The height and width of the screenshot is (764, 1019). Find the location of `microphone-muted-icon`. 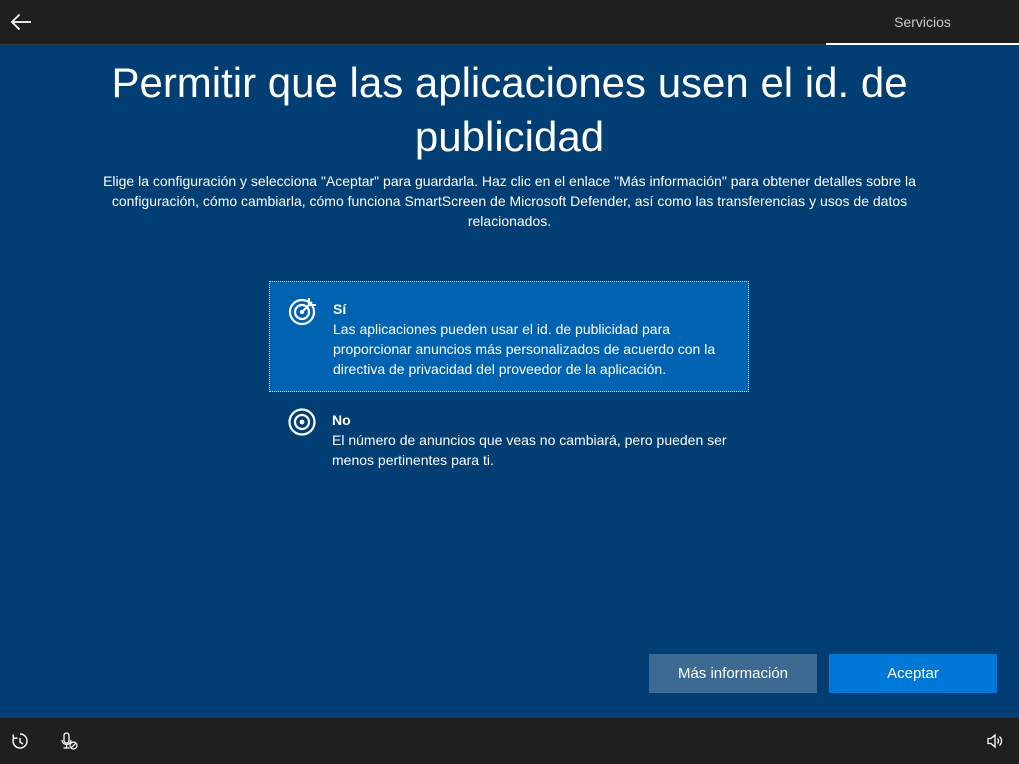

microphone-muted-icon is located at coordinates (69, 741).